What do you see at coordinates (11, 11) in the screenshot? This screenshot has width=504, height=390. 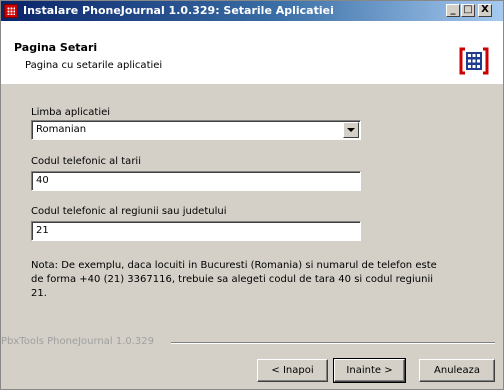 I see `app-icon` at bounding box center [11, 11].